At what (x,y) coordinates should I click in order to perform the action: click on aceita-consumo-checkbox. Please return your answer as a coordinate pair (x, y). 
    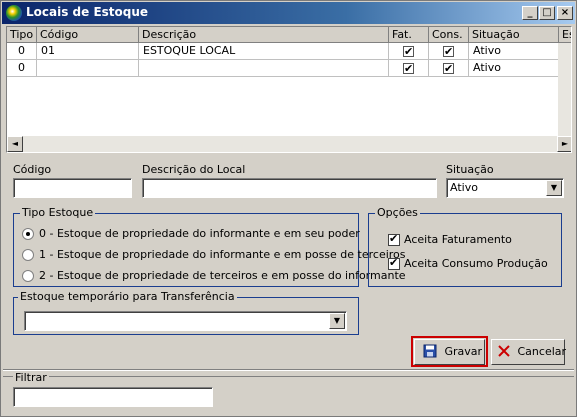
    Looking at the image, I should click on (394, 263).